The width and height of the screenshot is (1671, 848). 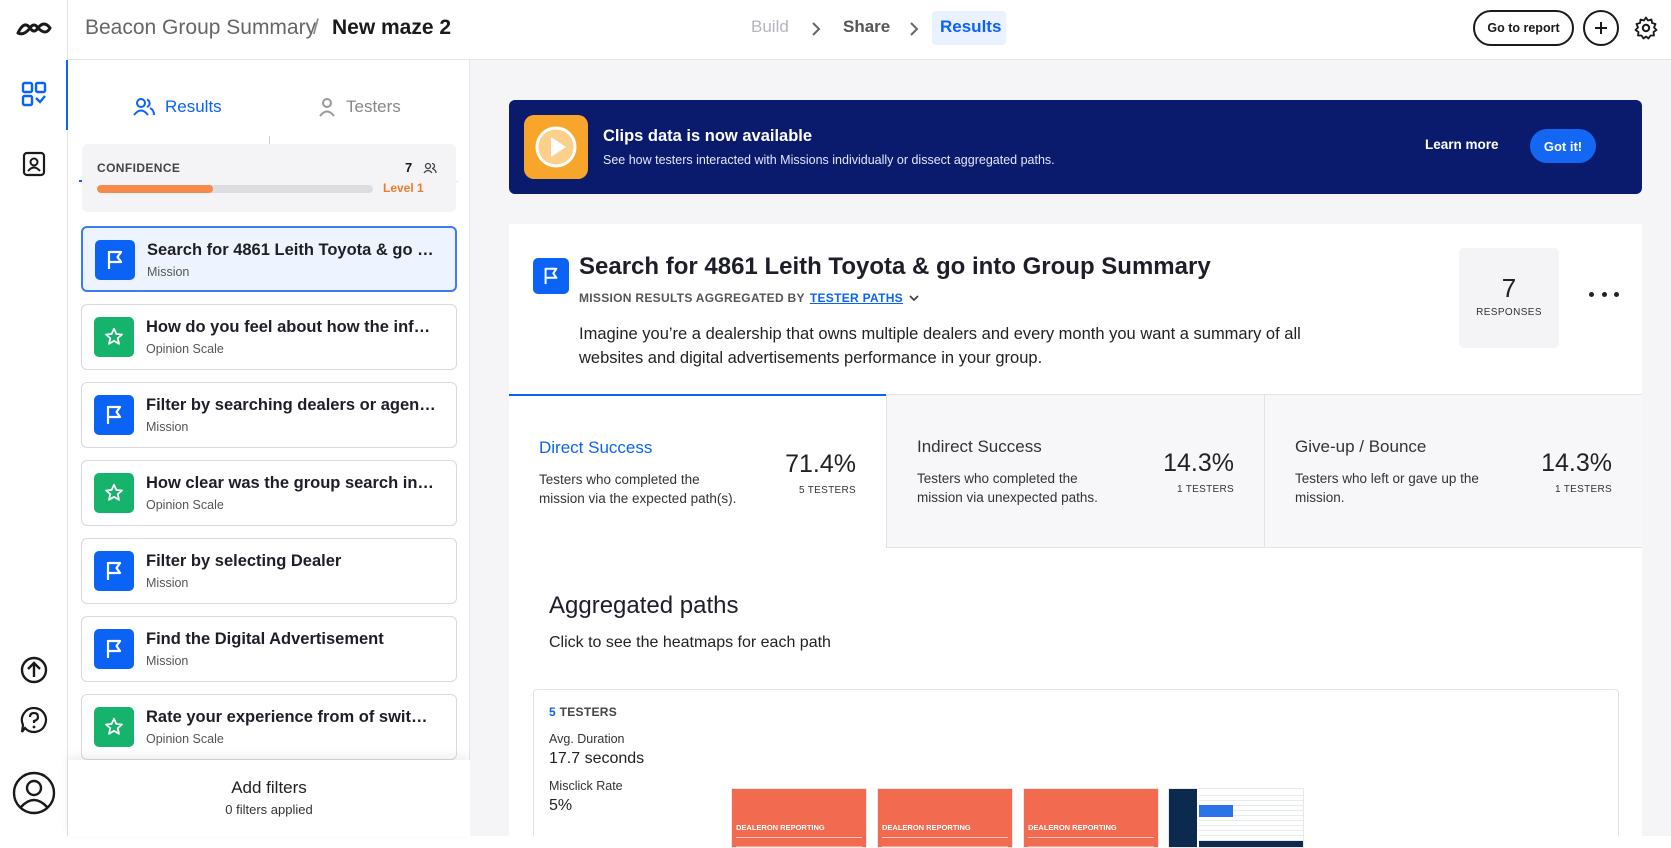 What do you see at coordinates (265, 639) in the screenshot?
I see `task-title: Find the Digital Advertisement` at bounding box center [265, 639].